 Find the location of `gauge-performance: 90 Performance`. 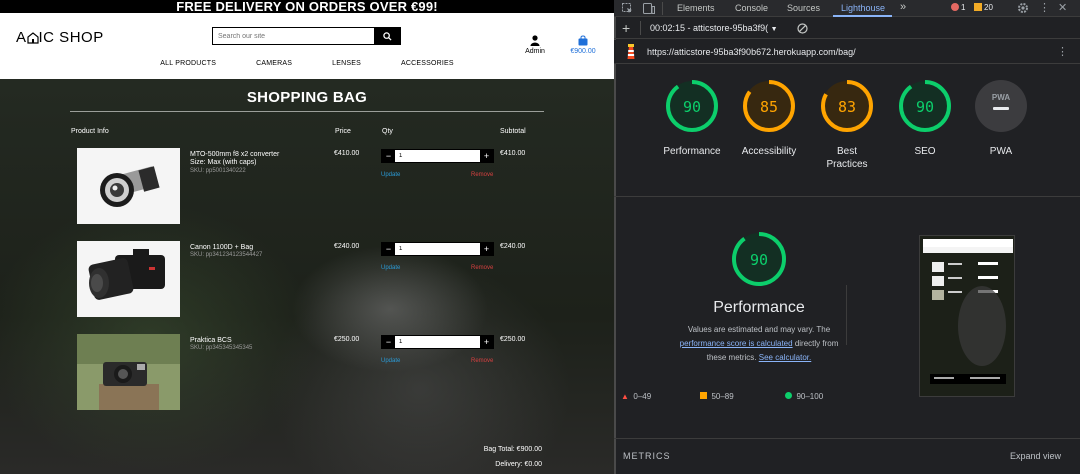

gauge-performance: 90 Performance is located at coordinates (692, 118).